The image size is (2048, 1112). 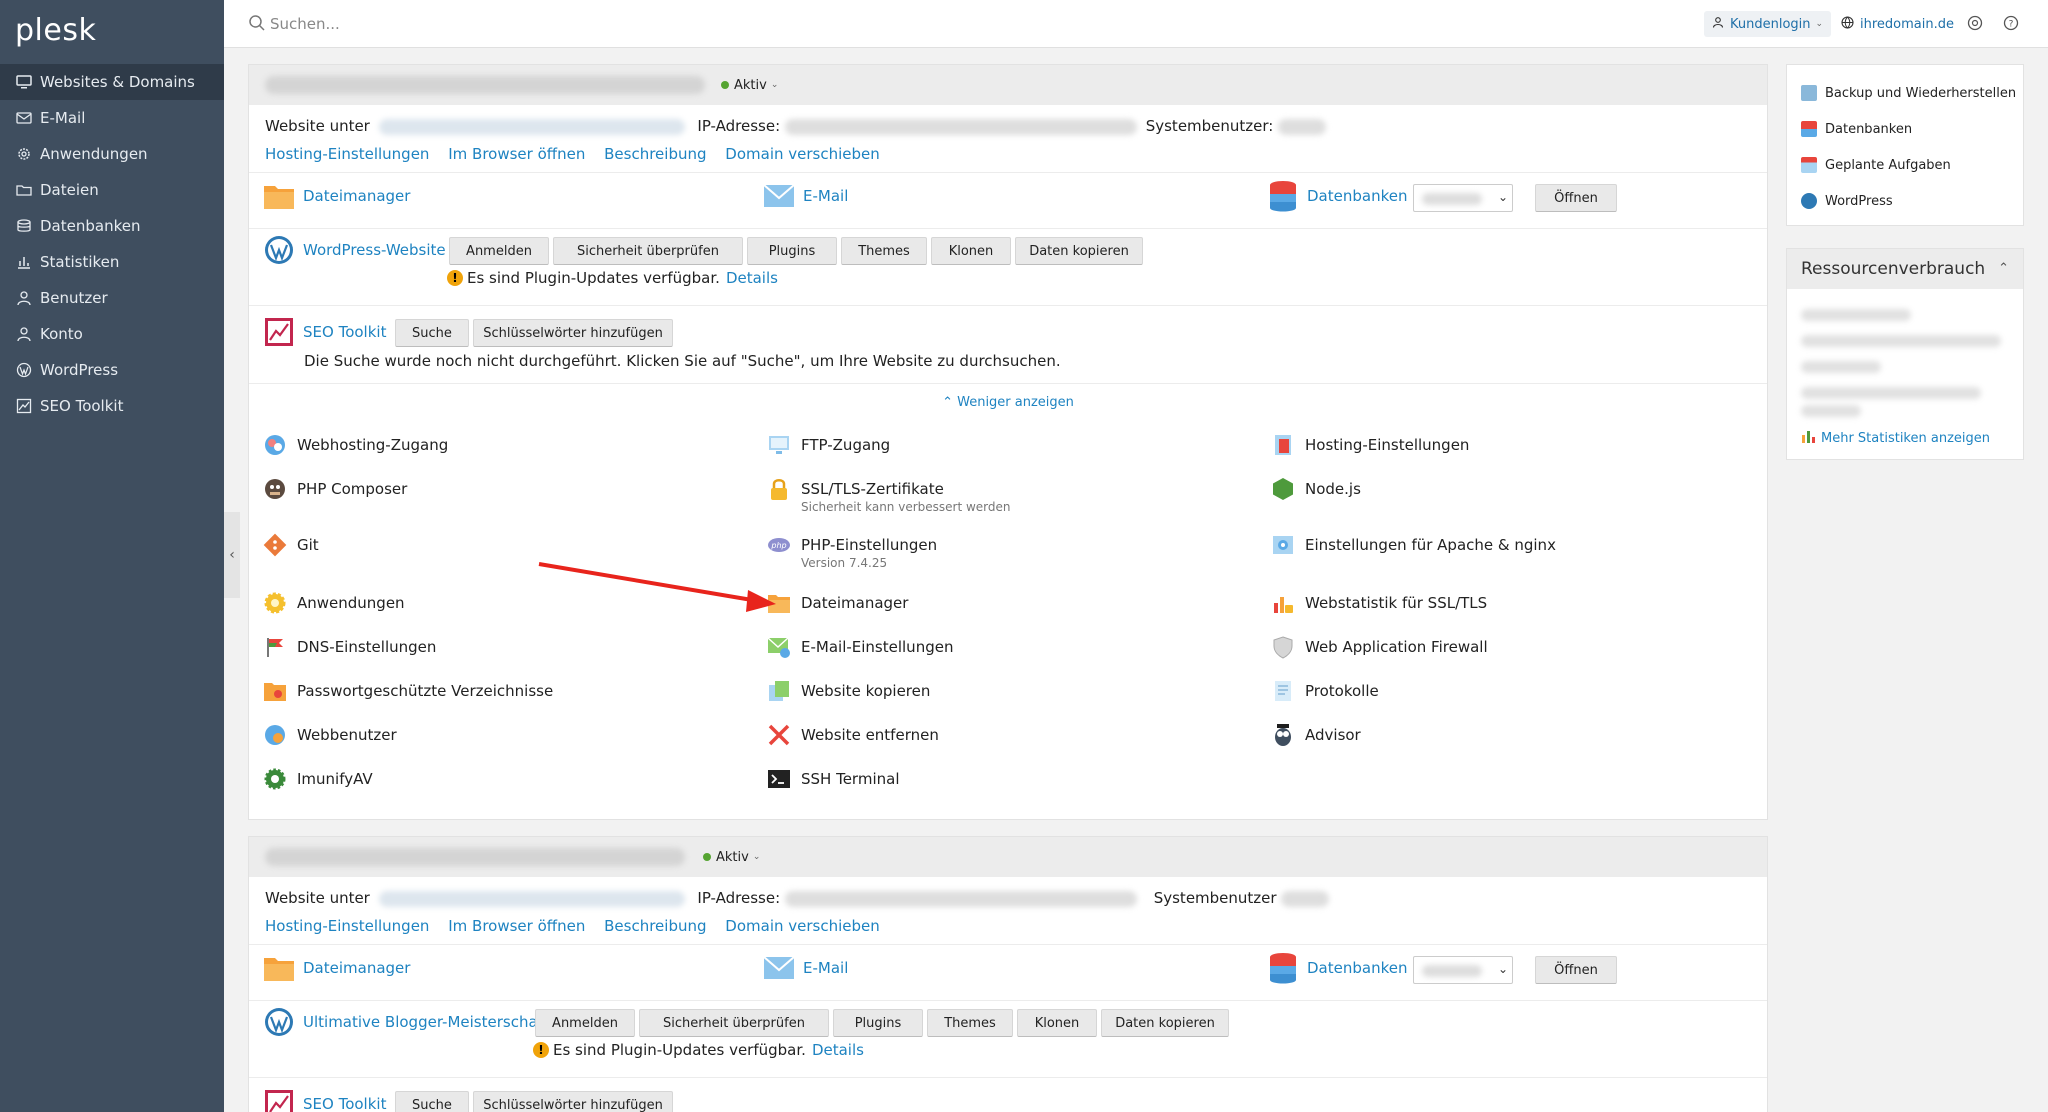 What do you see at coordinates (1413, 545) in the screenshot?
I see `apache-nginx-settings: Einstellungen für Apache & nginx` at bounding box center [1413, 545].